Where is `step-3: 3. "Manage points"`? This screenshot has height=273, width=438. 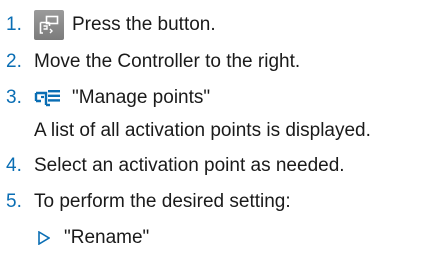
step-3: 3. "Manage points" is located at coordinates (105, 98).